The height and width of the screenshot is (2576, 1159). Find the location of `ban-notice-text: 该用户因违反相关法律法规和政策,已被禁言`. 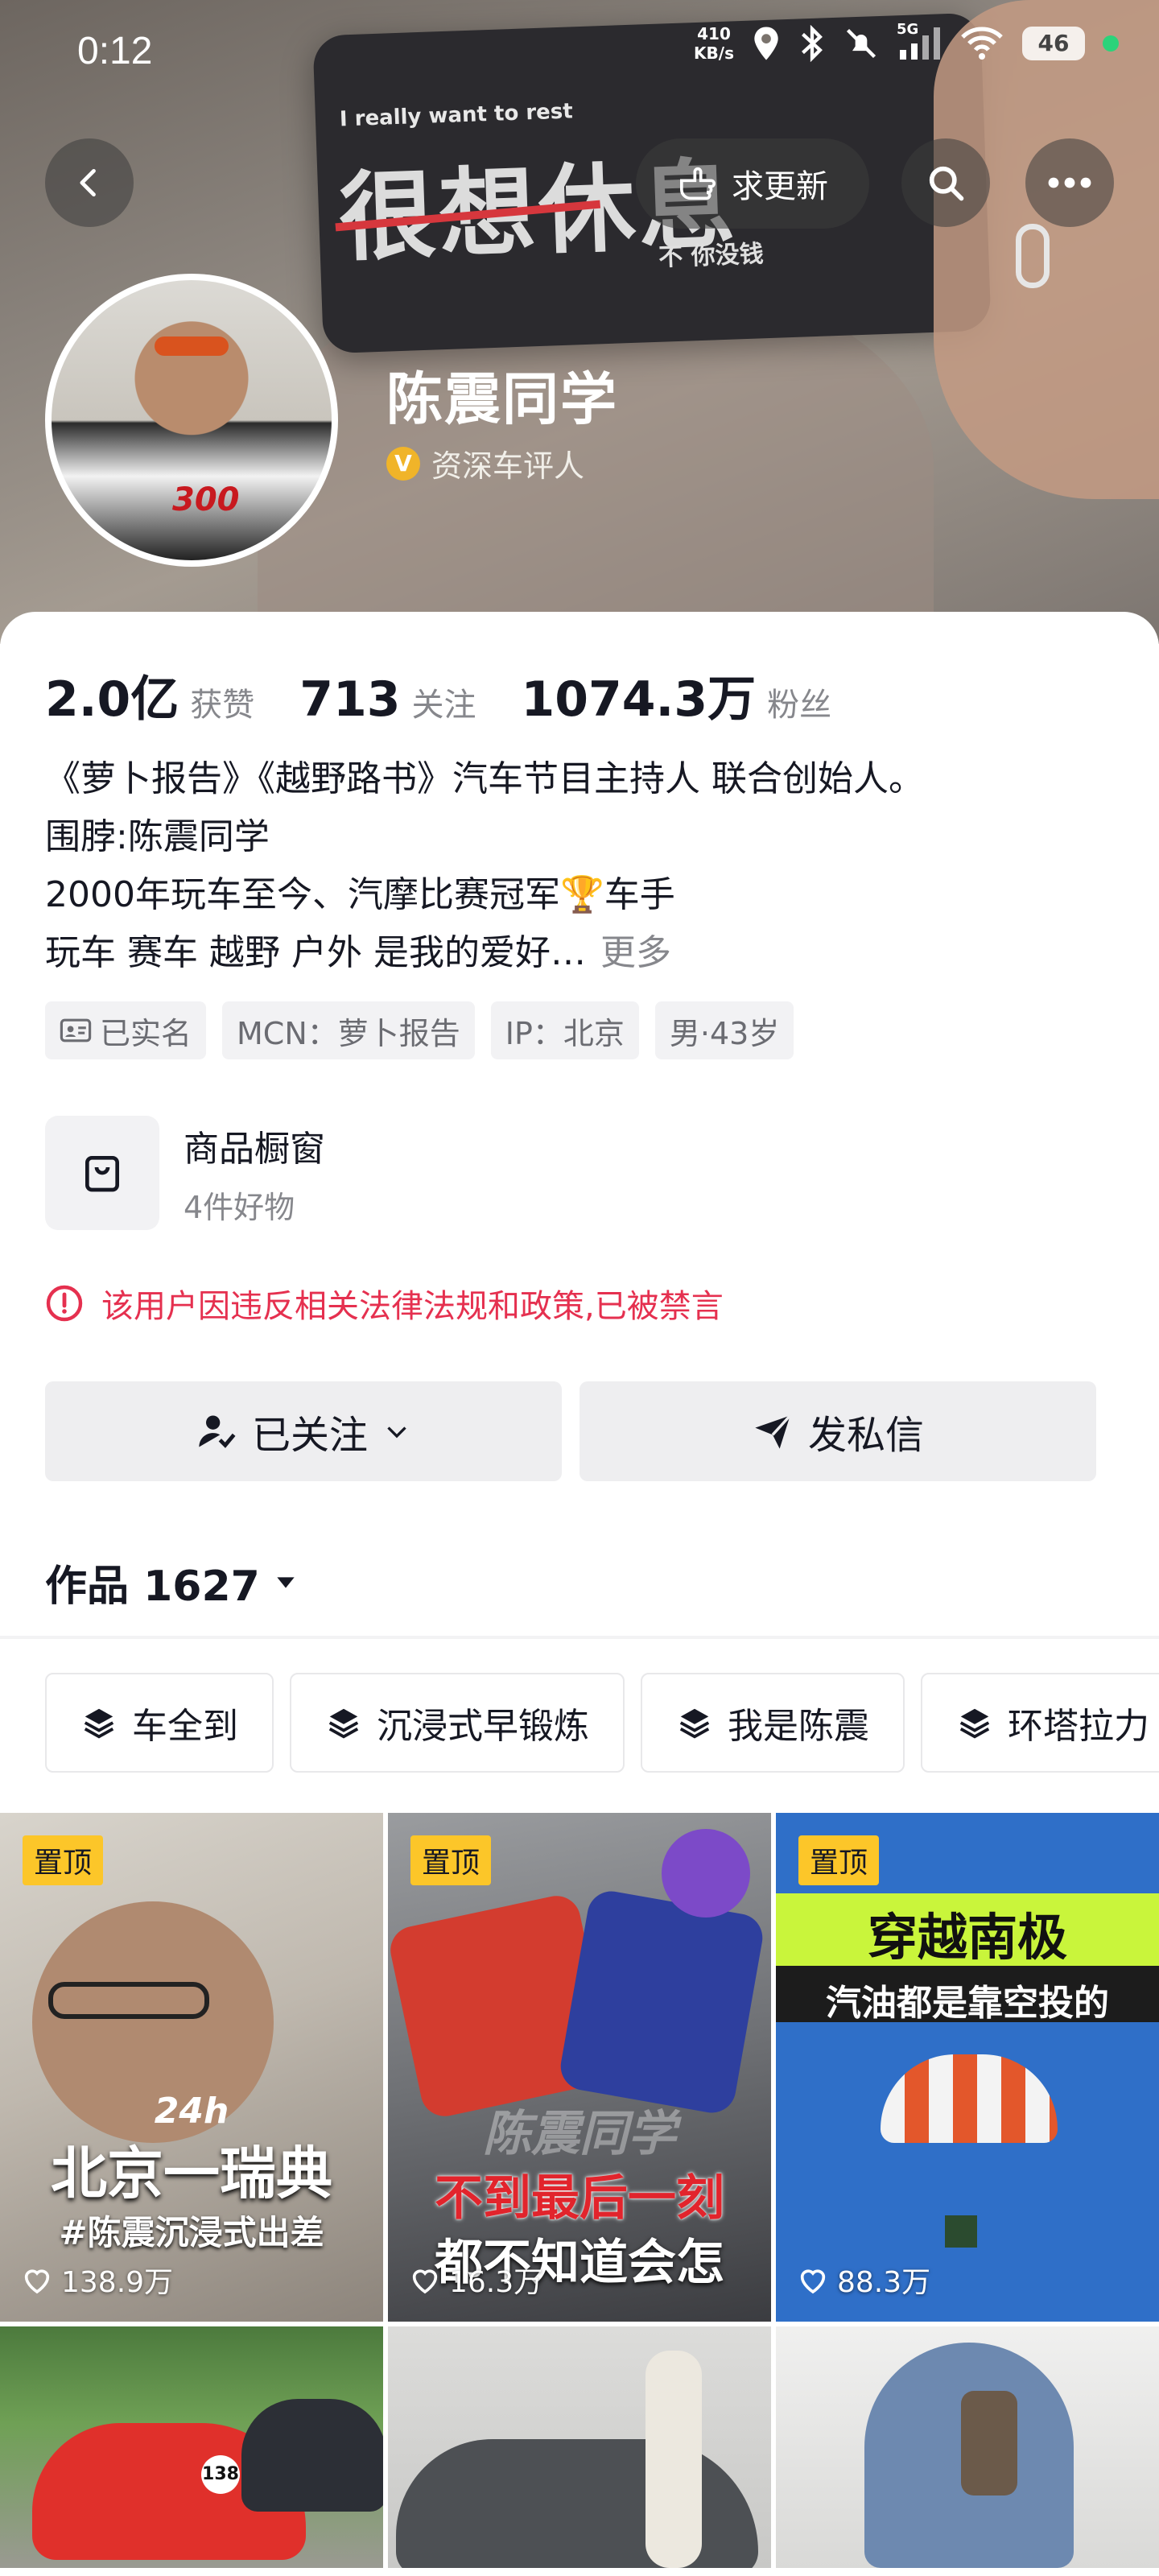

ban-notice-text: 该用户因违反相关法律法规和政策,已被禁言 is located at coordinates (412, 1306).